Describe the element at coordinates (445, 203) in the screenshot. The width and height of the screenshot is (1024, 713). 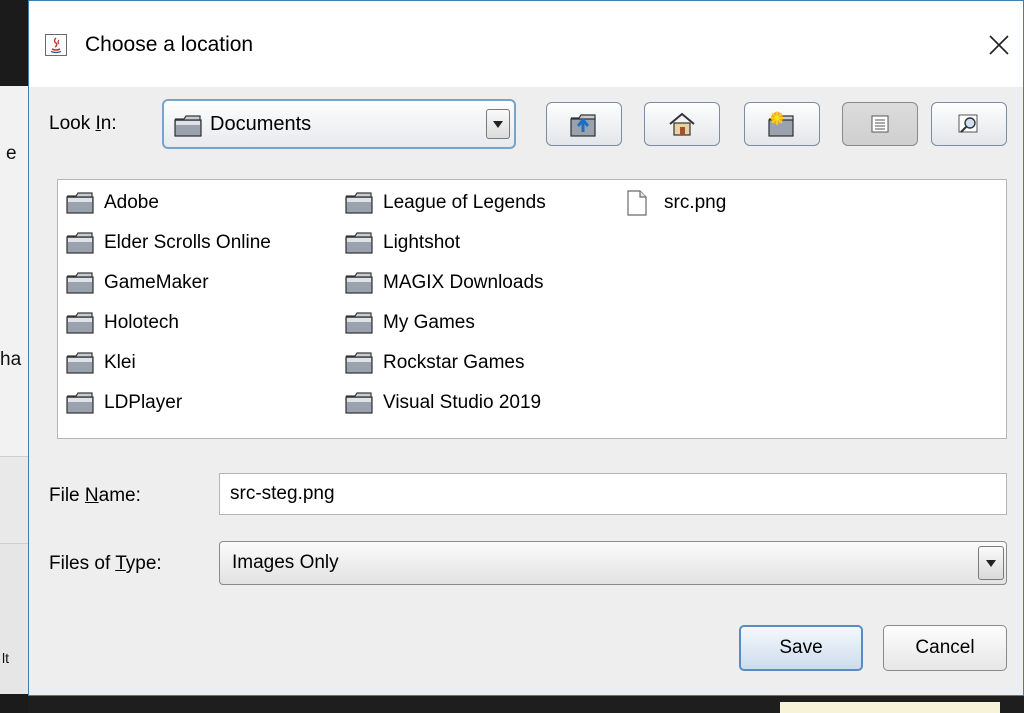
I see `file-list-item: League of Legends` at that location.